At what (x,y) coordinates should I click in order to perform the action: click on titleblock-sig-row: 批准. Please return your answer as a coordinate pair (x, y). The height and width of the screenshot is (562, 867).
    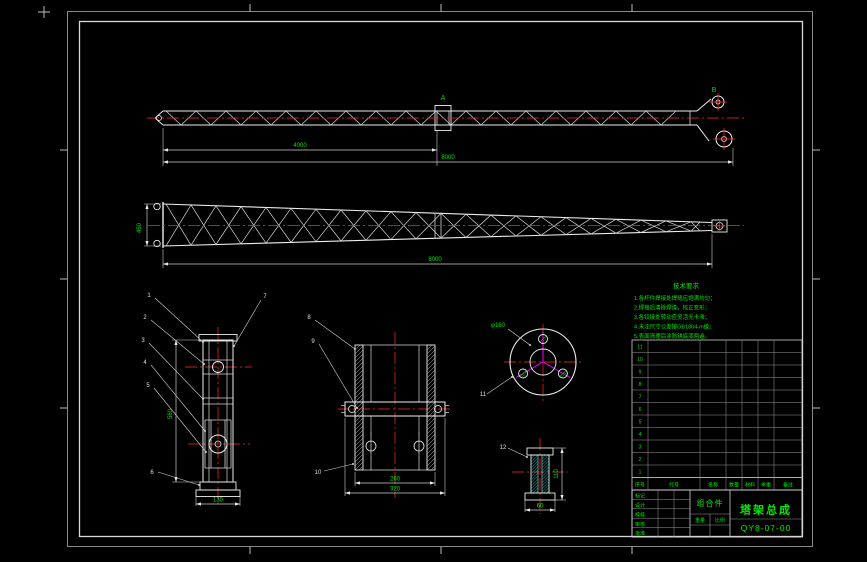
    Looking at the image, I should click on (640, 533).